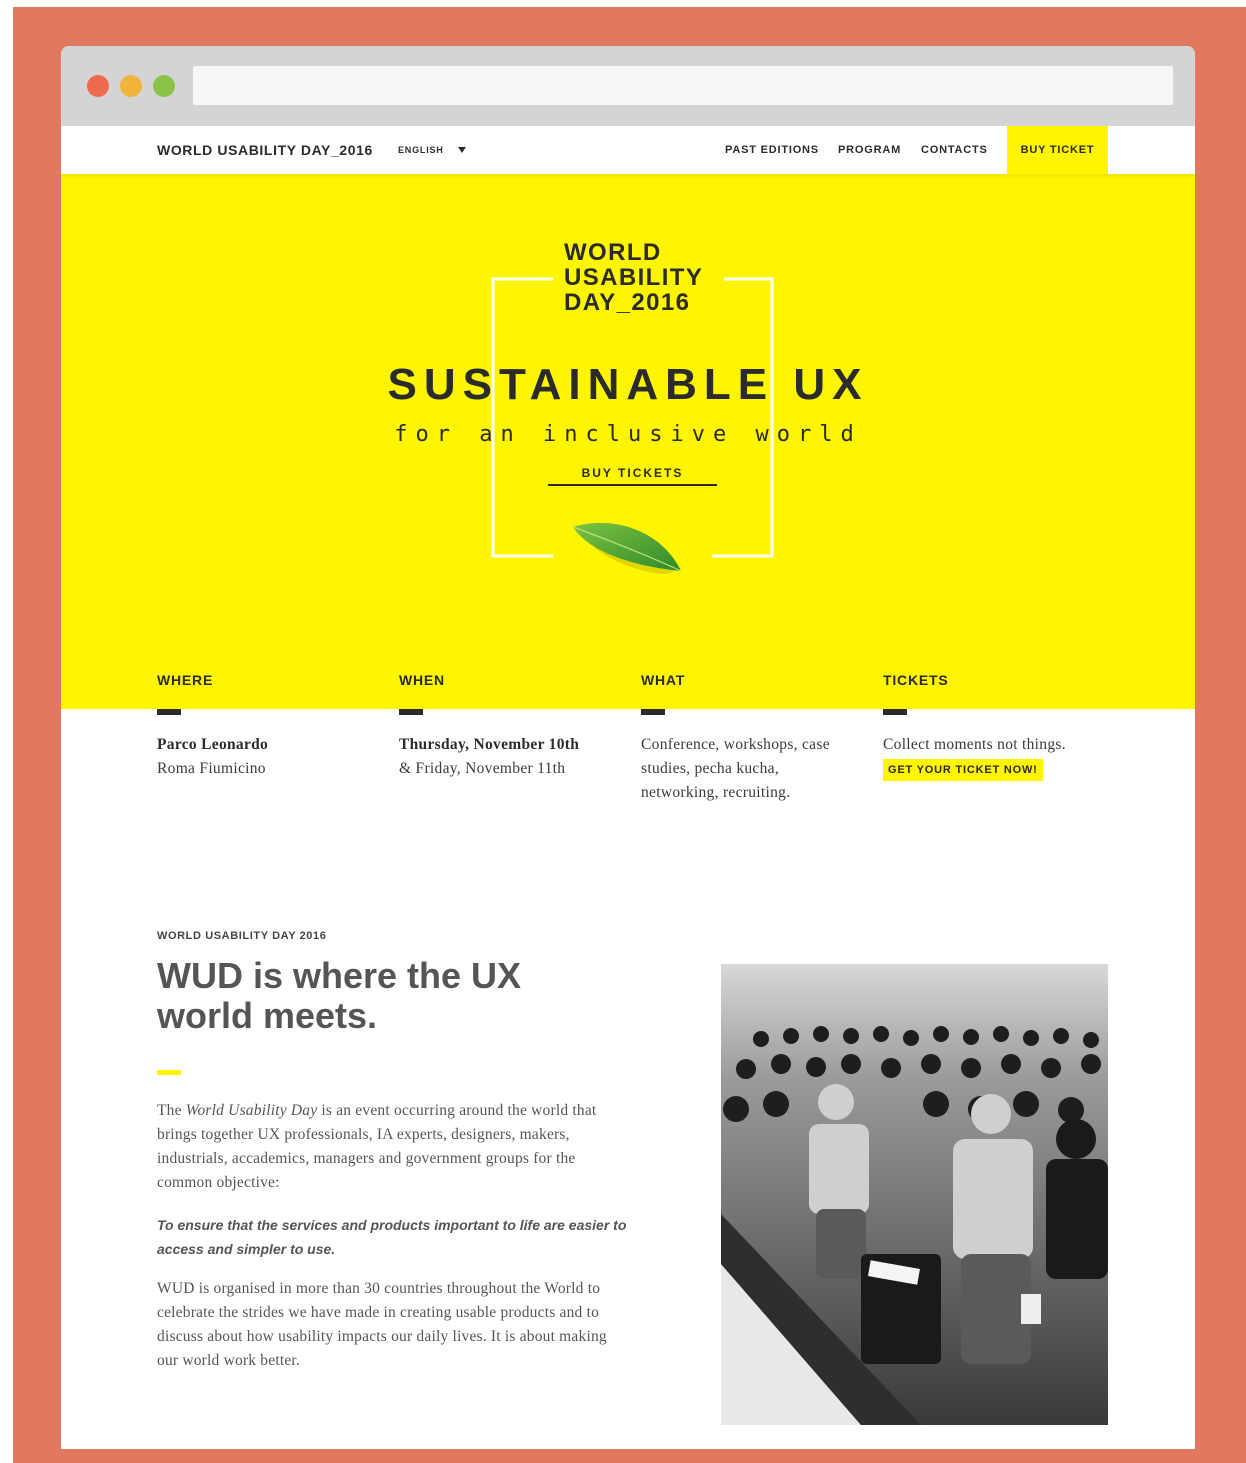 The image size is (1246, 1463). What do you see at coordinates (98, 86) in the screenshot?
I see `close-window-button` at bounding box center [98, 86].